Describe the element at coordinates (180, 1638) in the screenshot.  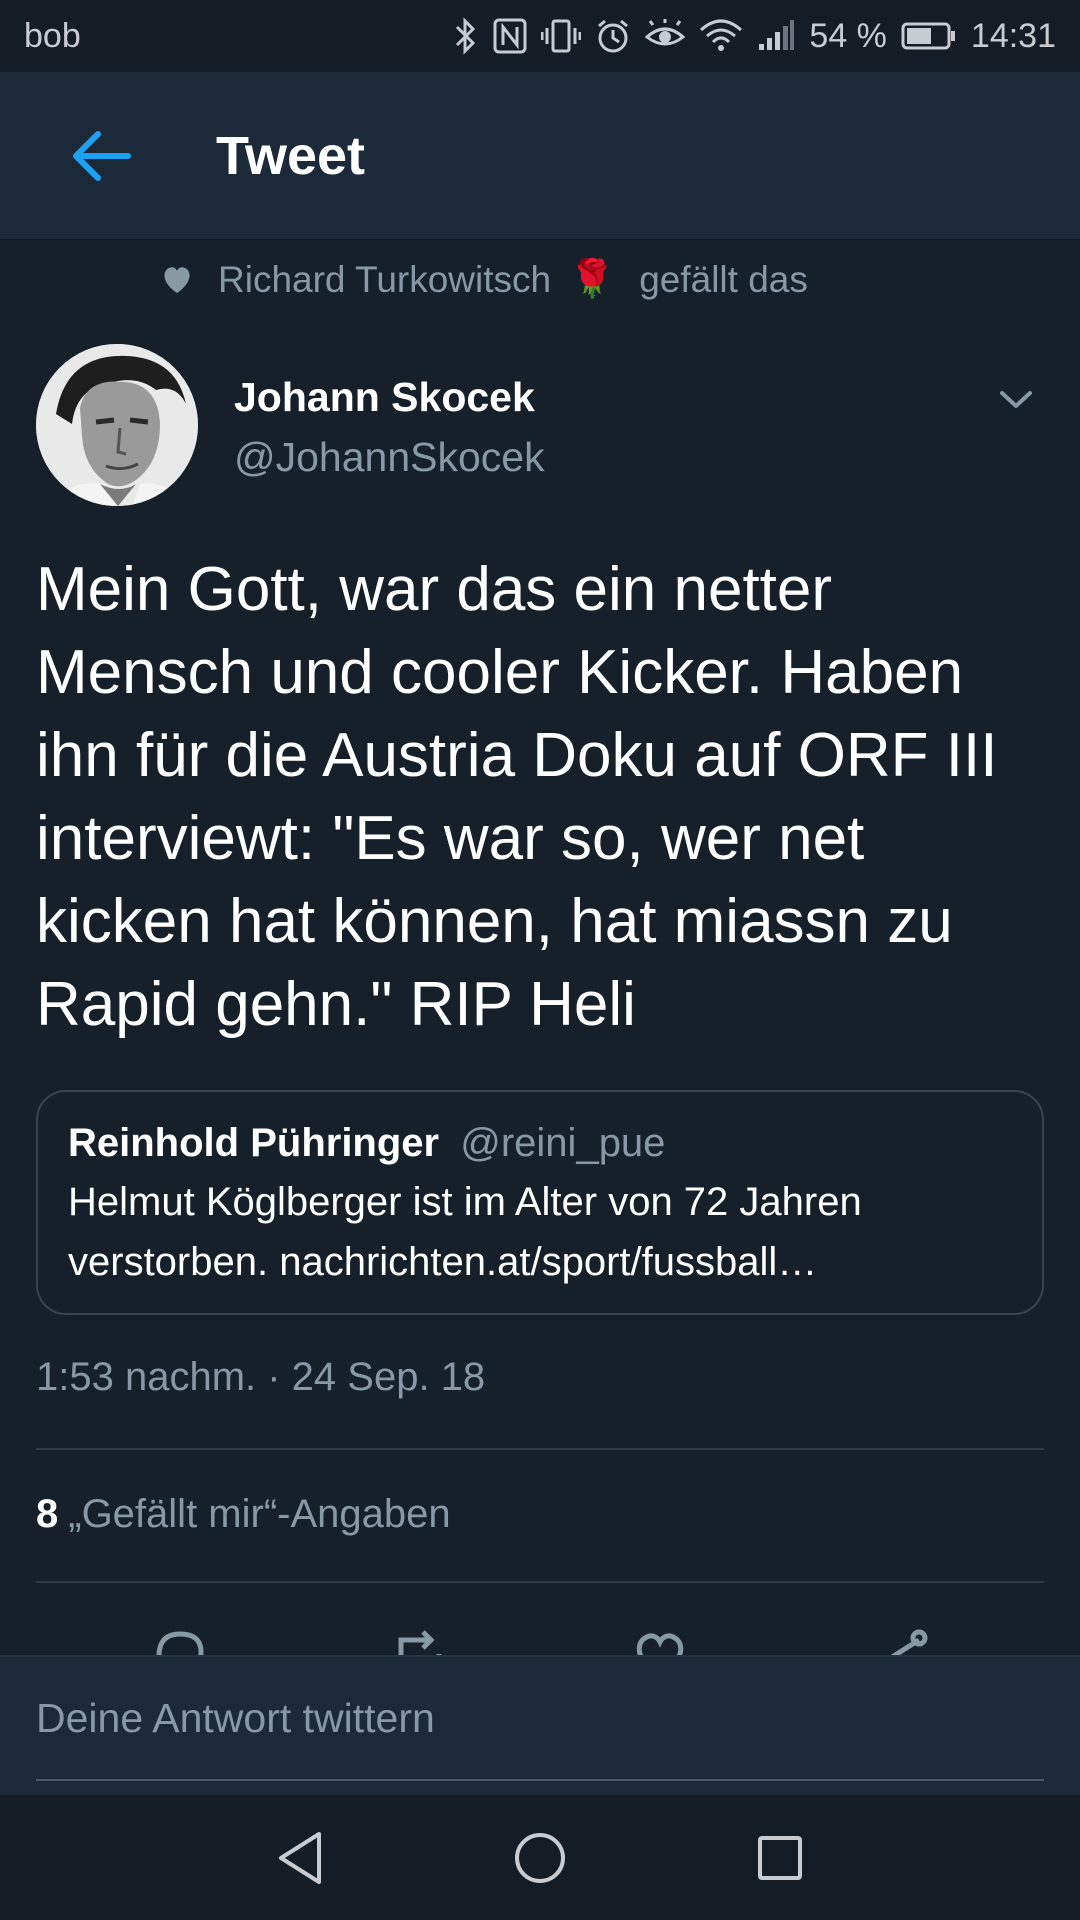
I see `reply-icon` at that location.